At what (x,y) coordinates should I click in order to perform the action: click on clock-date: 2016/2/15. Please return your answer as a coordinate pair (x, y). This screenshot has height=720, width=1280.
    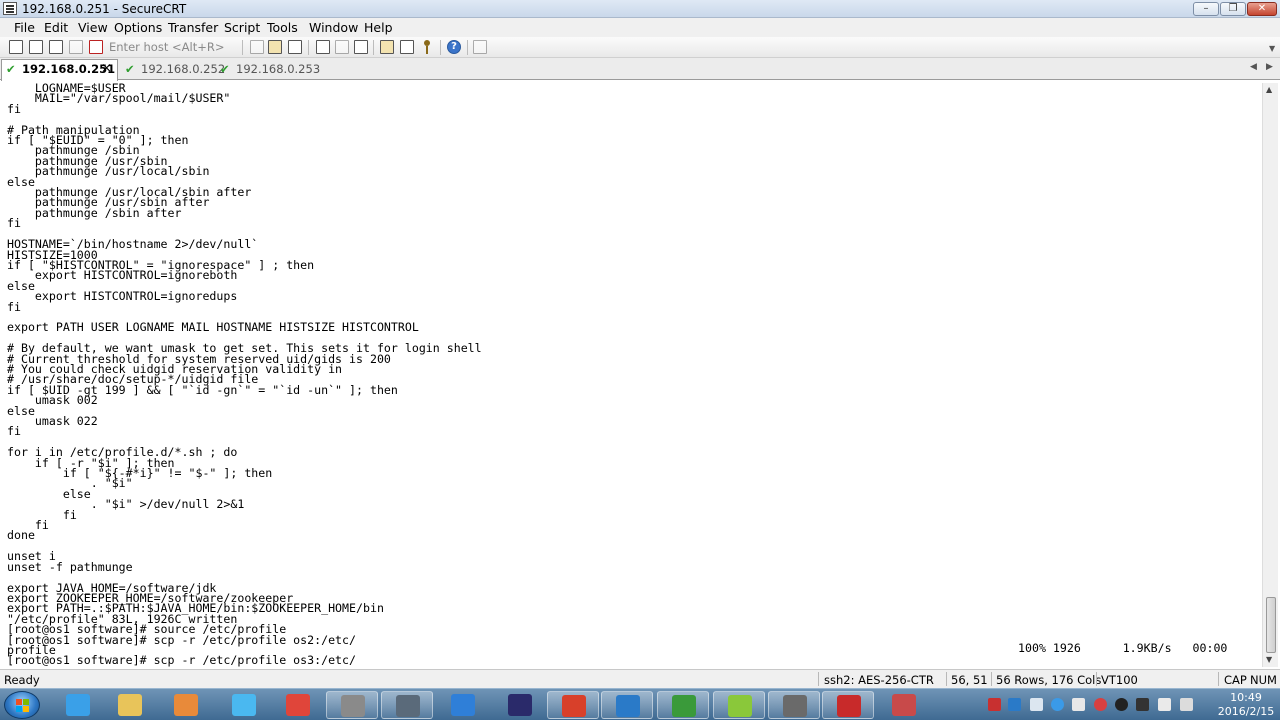
    Looking at the image, I should click on (1246, 711).